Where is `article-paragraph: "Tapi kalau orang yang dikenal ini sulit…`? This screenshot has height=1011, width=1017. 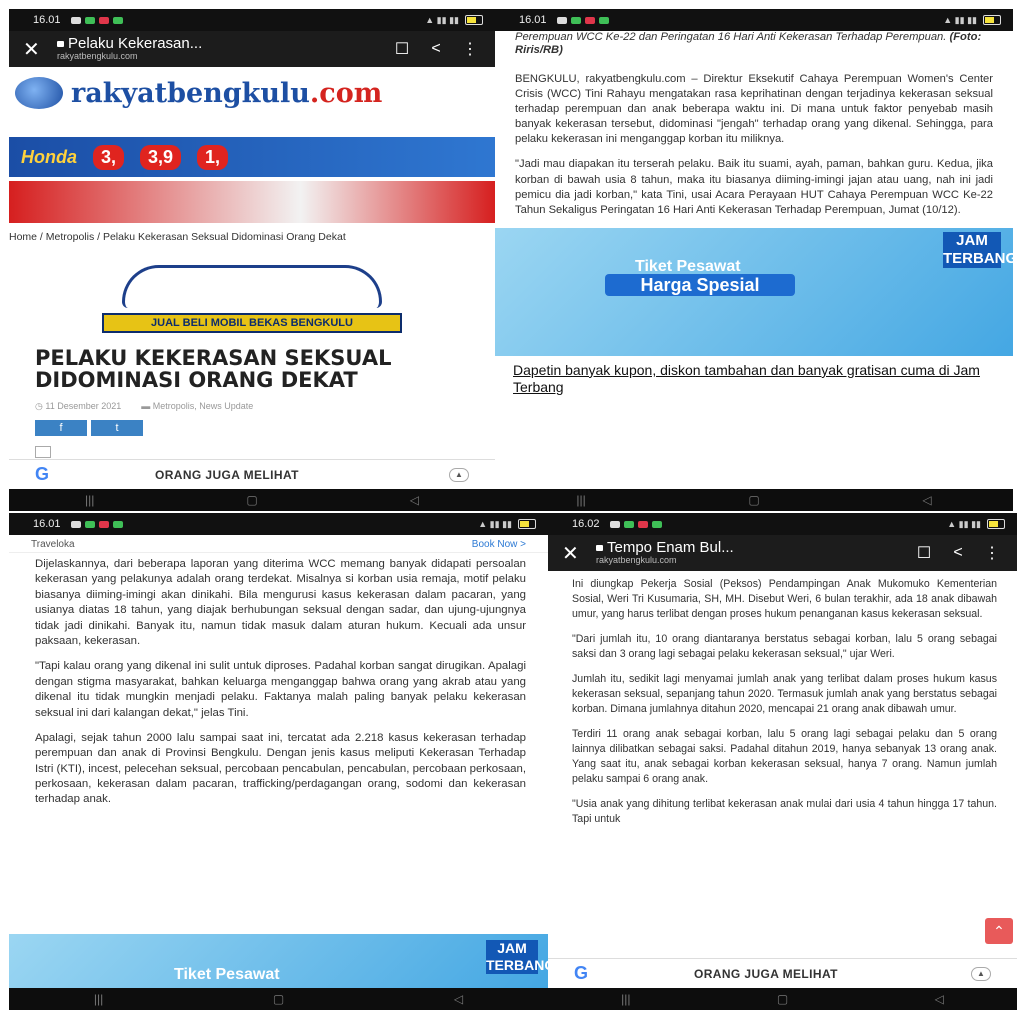
article-paragraph: "Tapi kalau orang yang dikenal ini sulit… is located at coordinates (280, 689).